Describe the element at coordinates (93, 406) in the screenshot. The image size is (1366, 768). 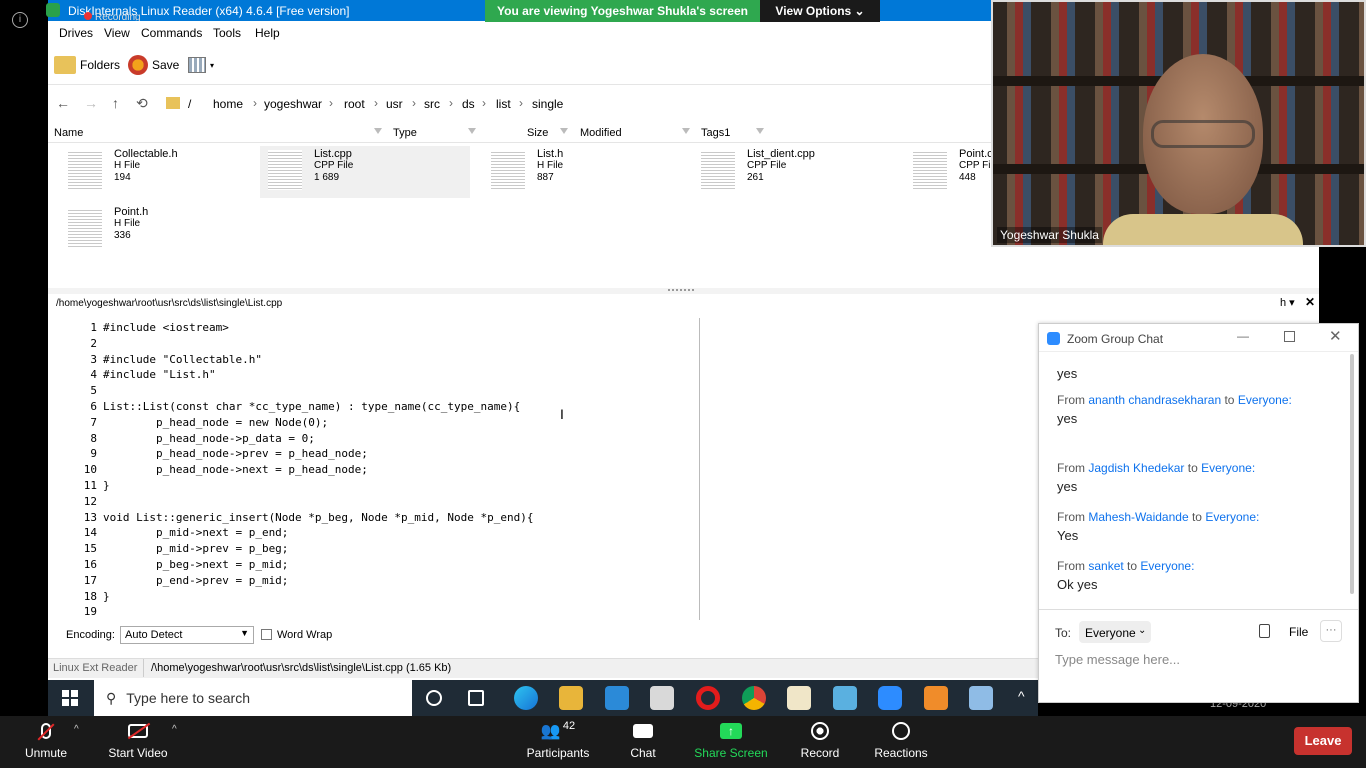
I see `line-number: 6` at that location.